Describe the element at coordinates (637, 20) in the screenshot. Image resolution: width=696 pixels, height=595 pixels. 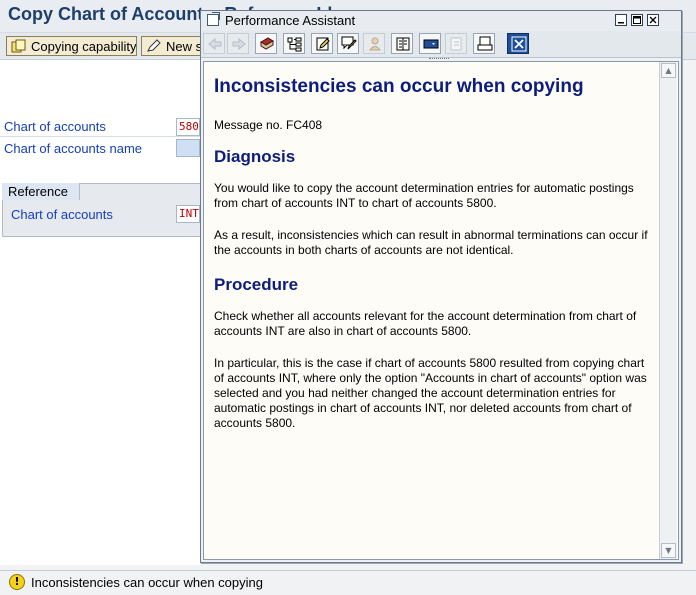
I see `maximize-button` at that location.